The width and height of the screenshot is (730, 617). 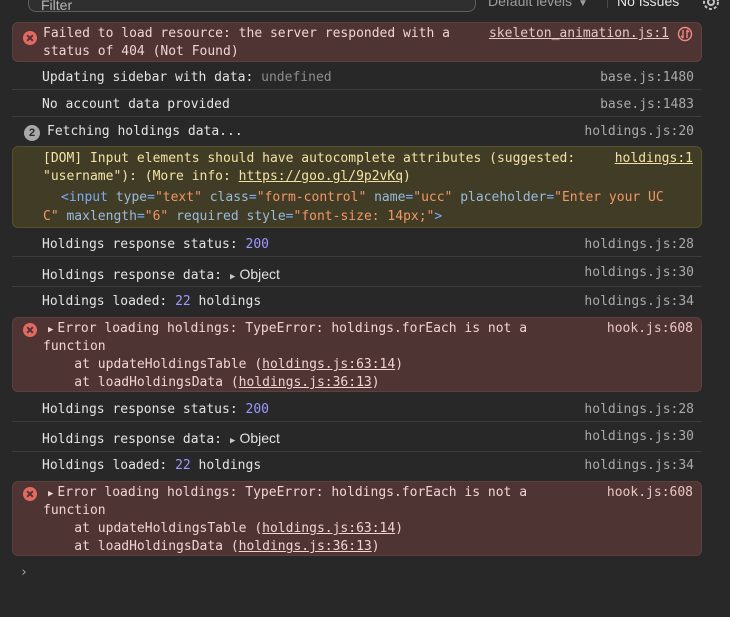 What do you see at coordinates (32, 133) in the screenshot?
I see `repeat-count-badge: 2` at bounding box center [32, 133].